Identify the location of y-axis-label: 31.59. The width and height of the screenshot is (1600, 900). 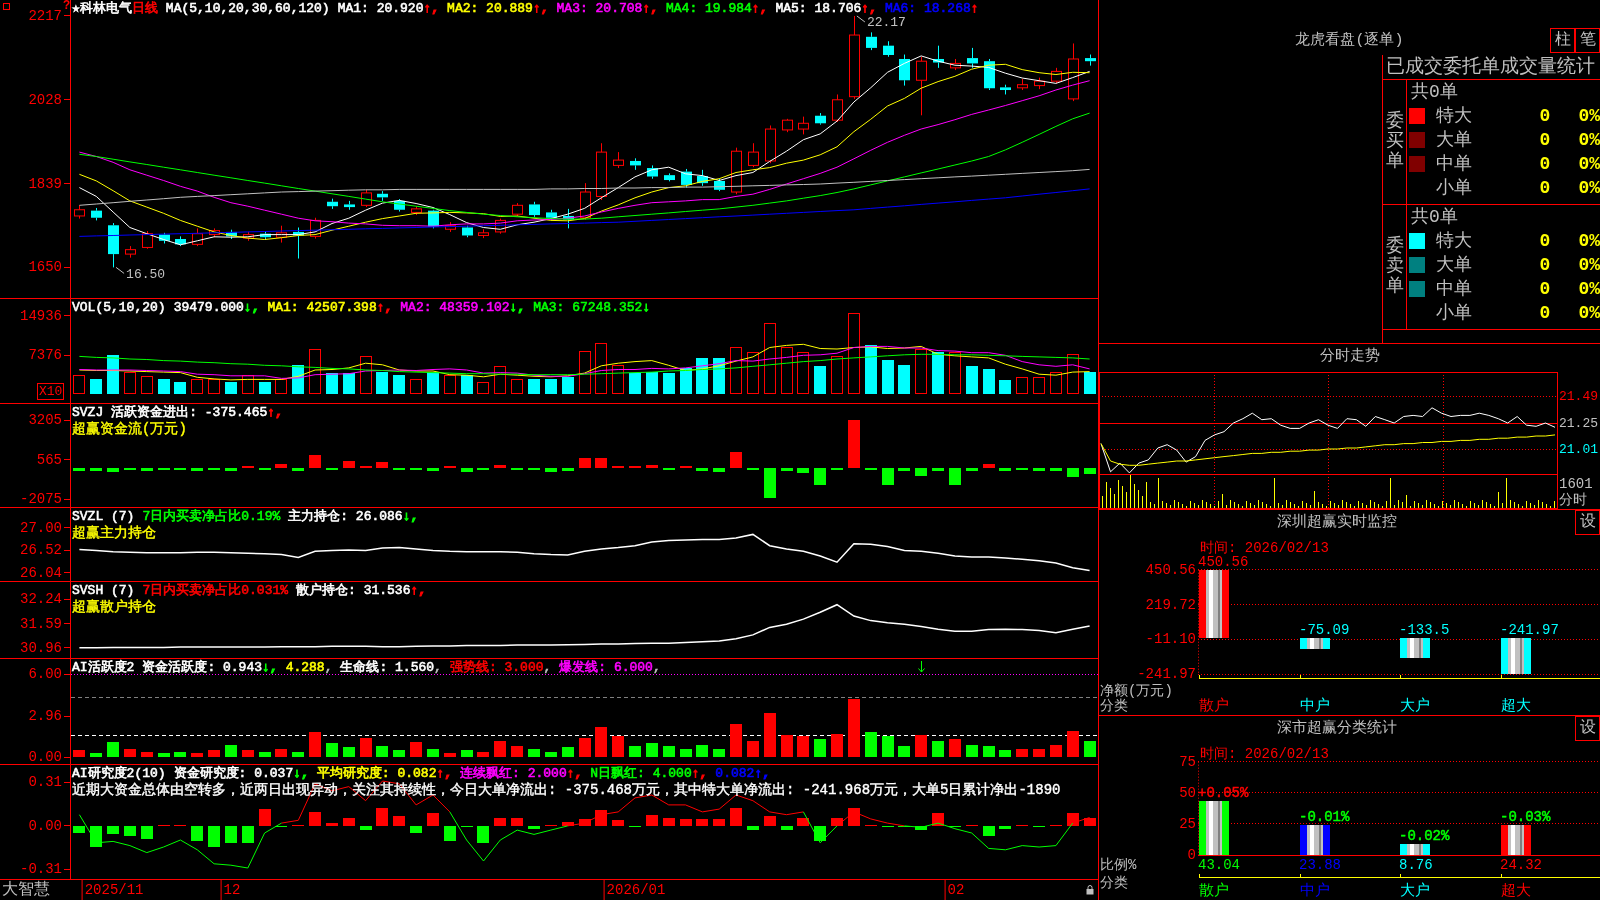
(41, 623).